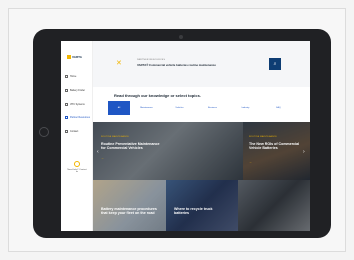 The height and width of the screenshot is (260, 354). Describe the element at coordinates (119, 63) in the screenshot. I see `bolt-icon: ✕` at that location.